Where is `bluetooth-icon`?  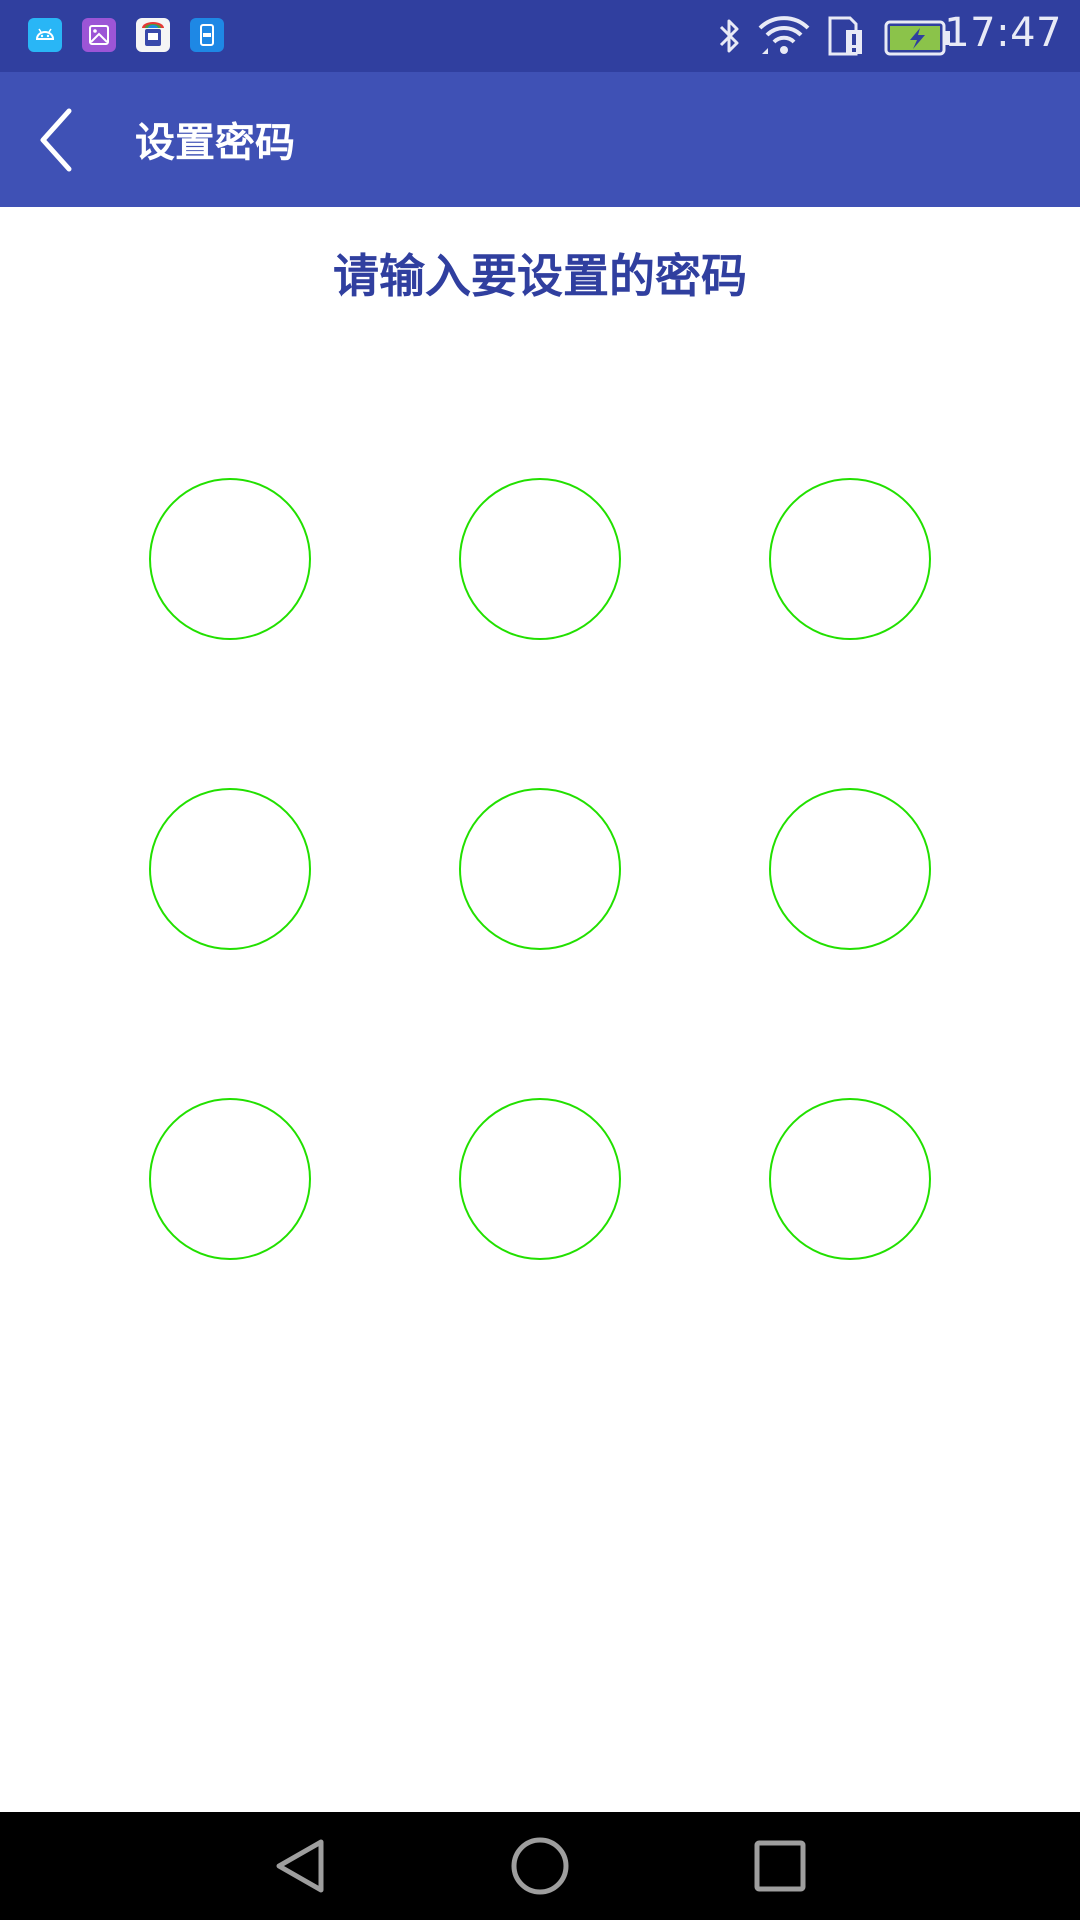 bluetooth-icon is located at coordinates (729, 38).